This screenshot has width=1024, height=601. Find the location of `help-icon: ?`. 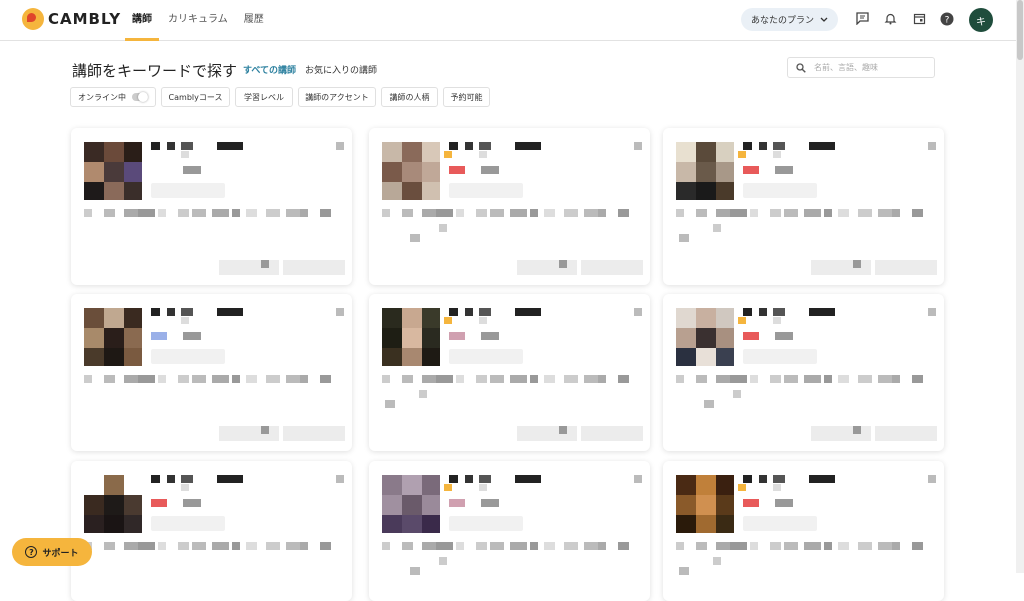

help-icon: ? is located at coordinates (947, 19).